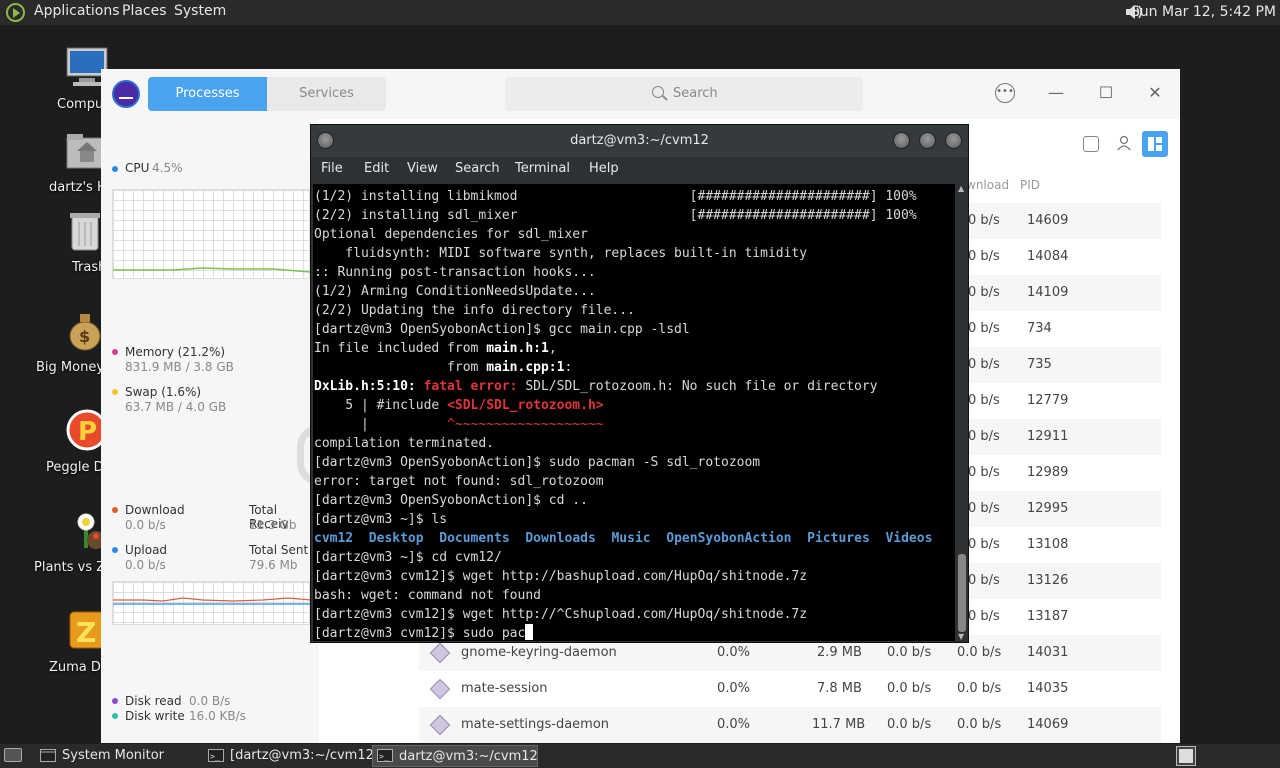 The width and height of the screenshot is (1280, 768). I want to click on download-label: Download, so click(155, 510).